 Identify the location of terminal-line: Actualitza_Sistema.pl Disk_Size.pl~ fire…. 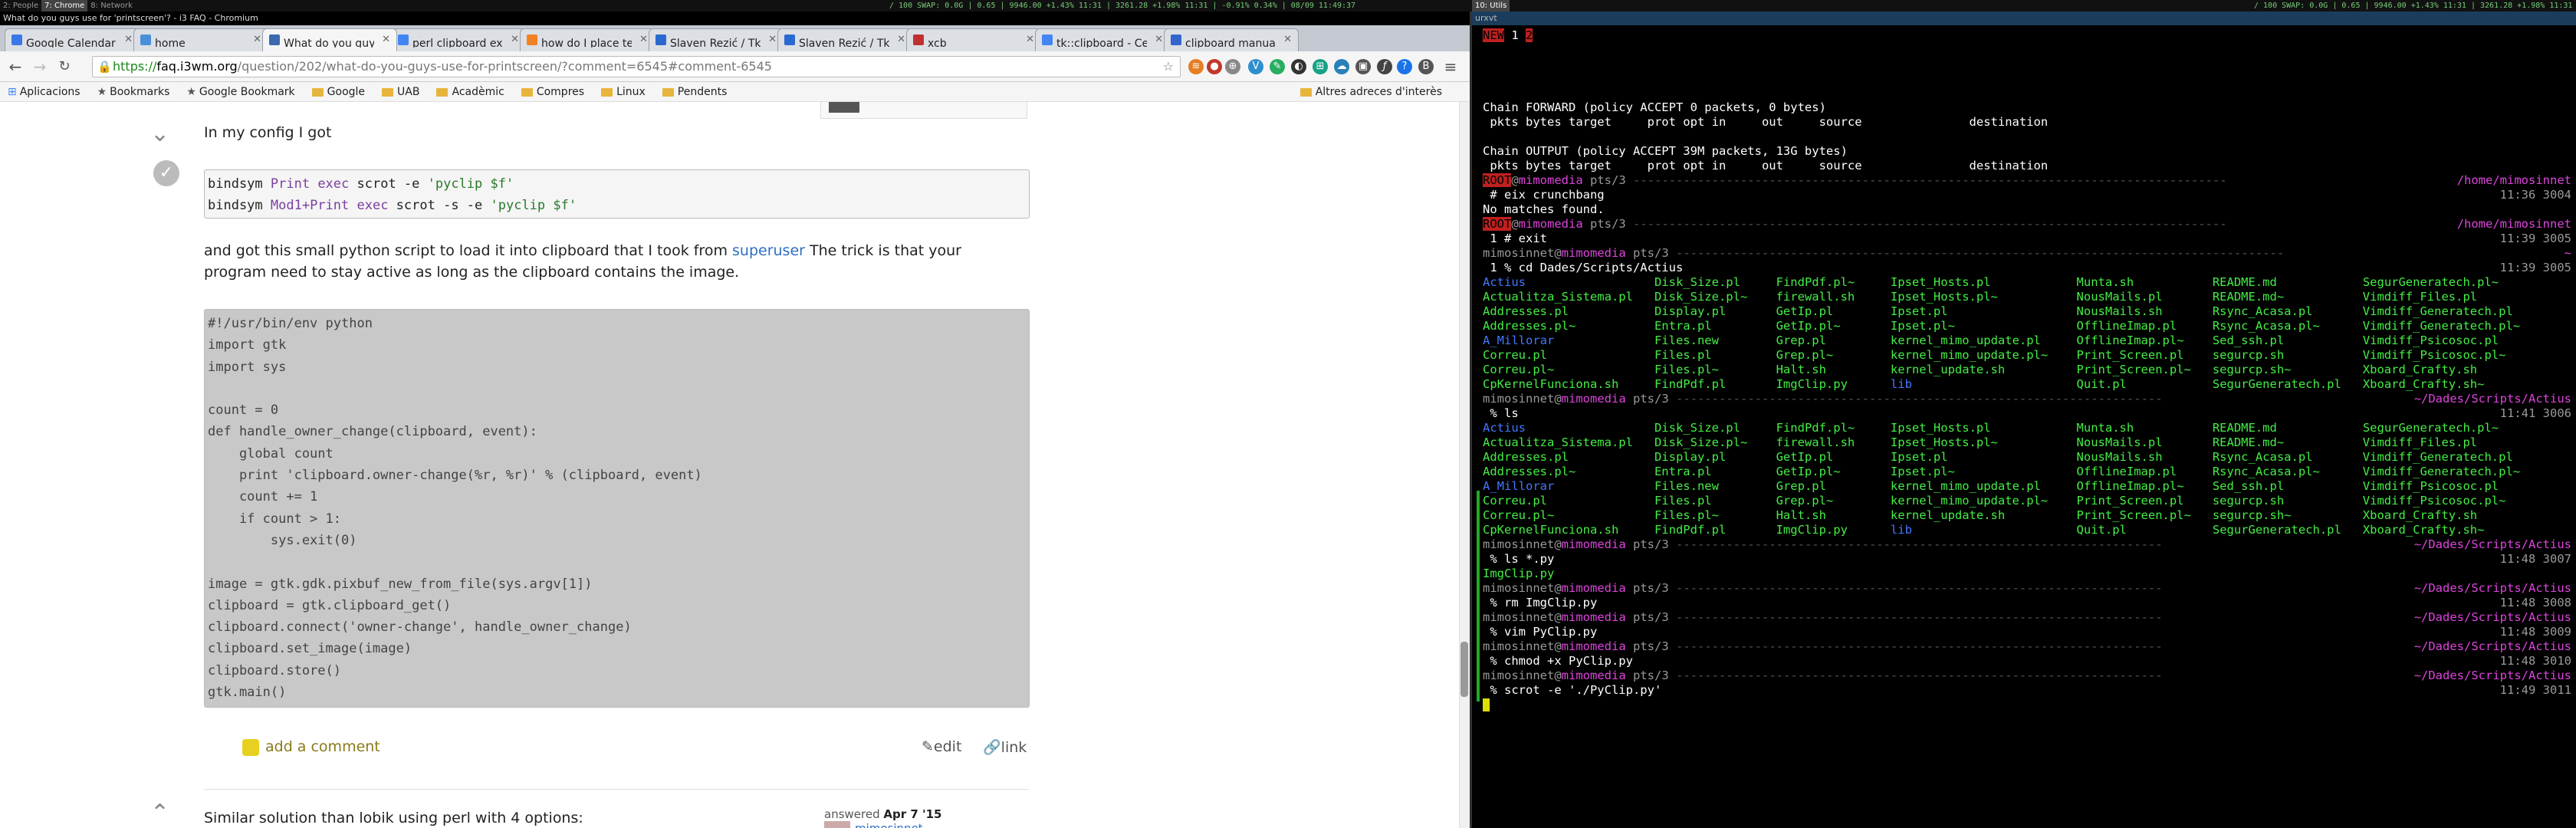
(1981, 297).